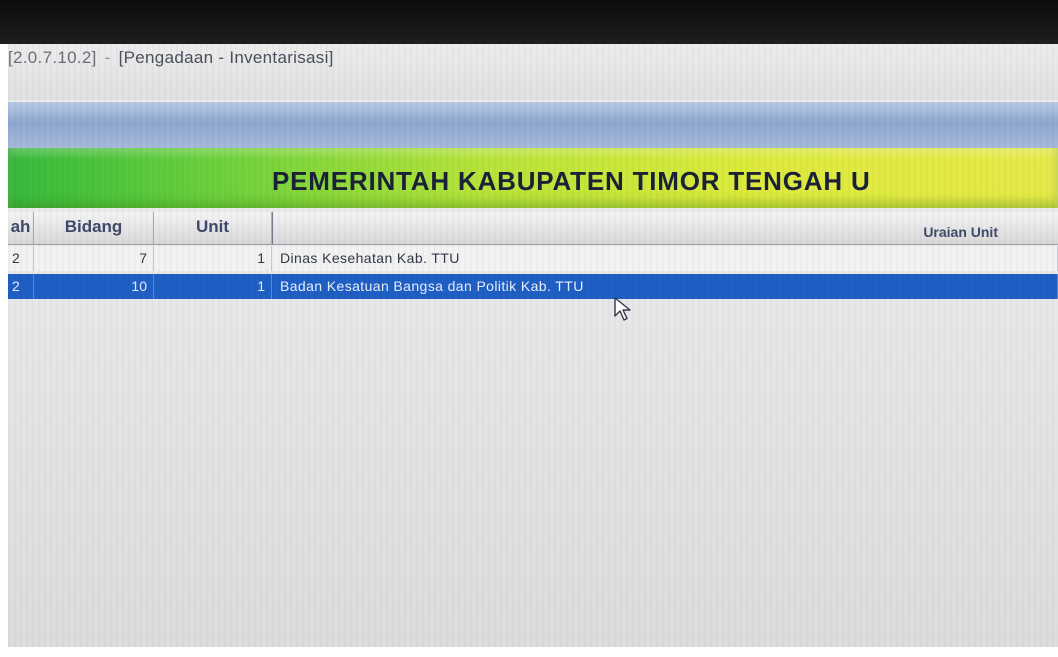  Describe the element at coordinates (21, 228) in the screenshot. I see `column-header-tahun: ah` at that location.